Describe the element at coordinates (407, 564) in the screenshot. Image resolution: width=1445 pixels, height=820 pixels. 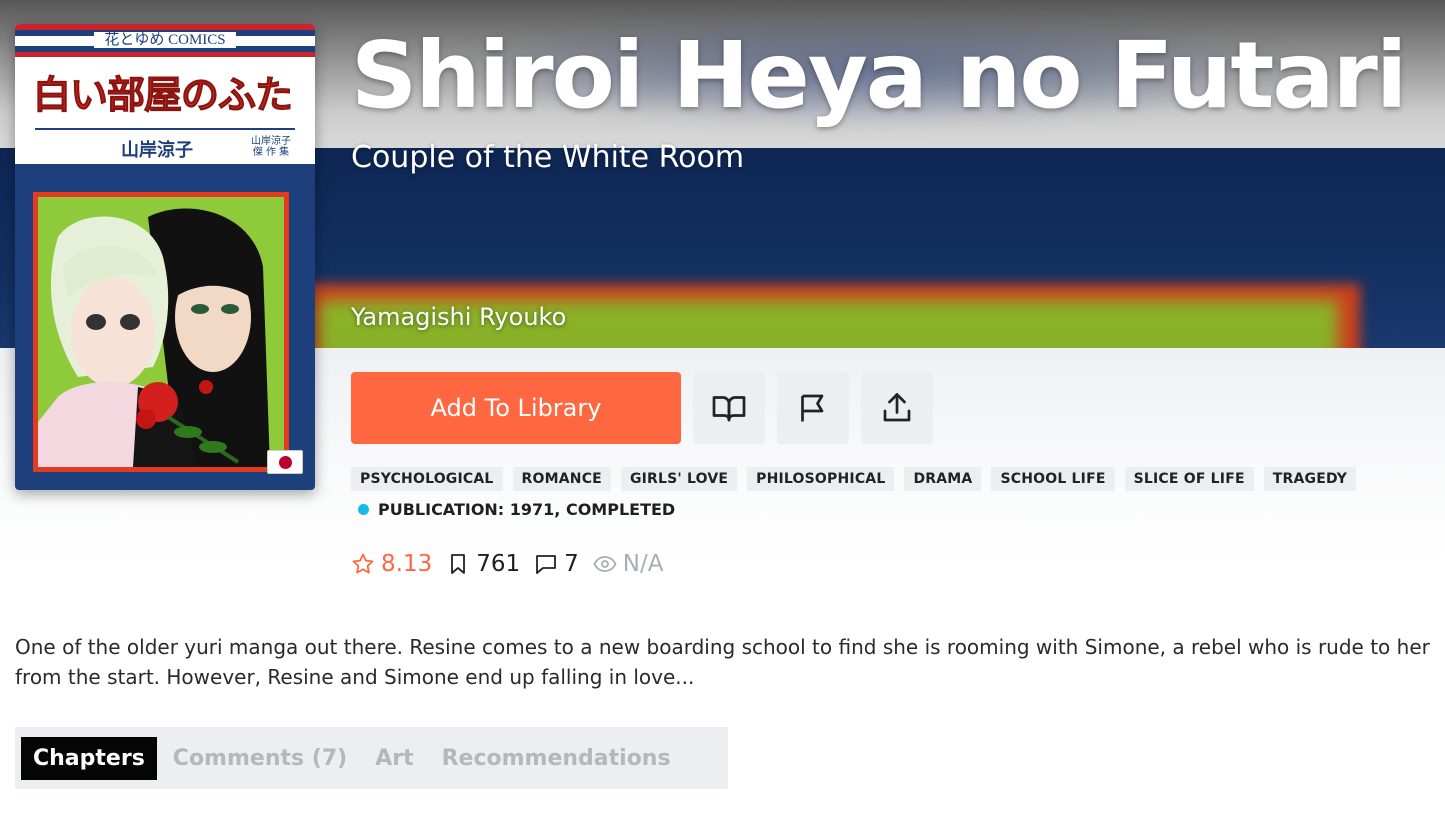
I see `rating-value: 8.13` at that location.